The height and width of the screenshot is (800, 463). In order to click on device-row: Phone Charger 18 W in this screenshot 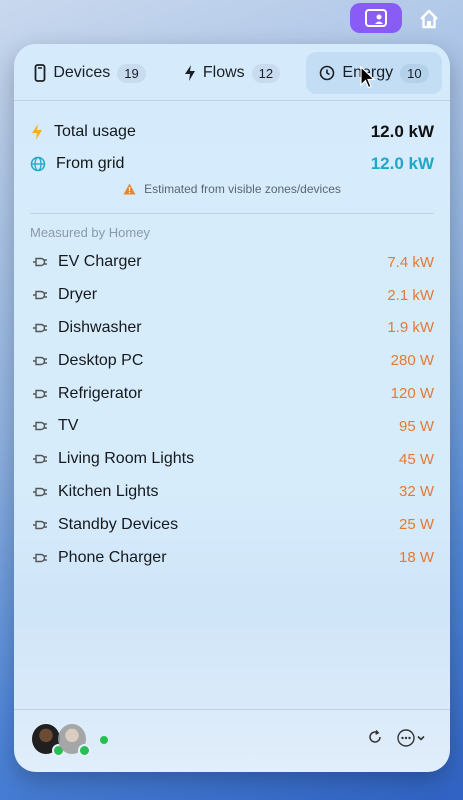, I will do `click(232, 557)`.